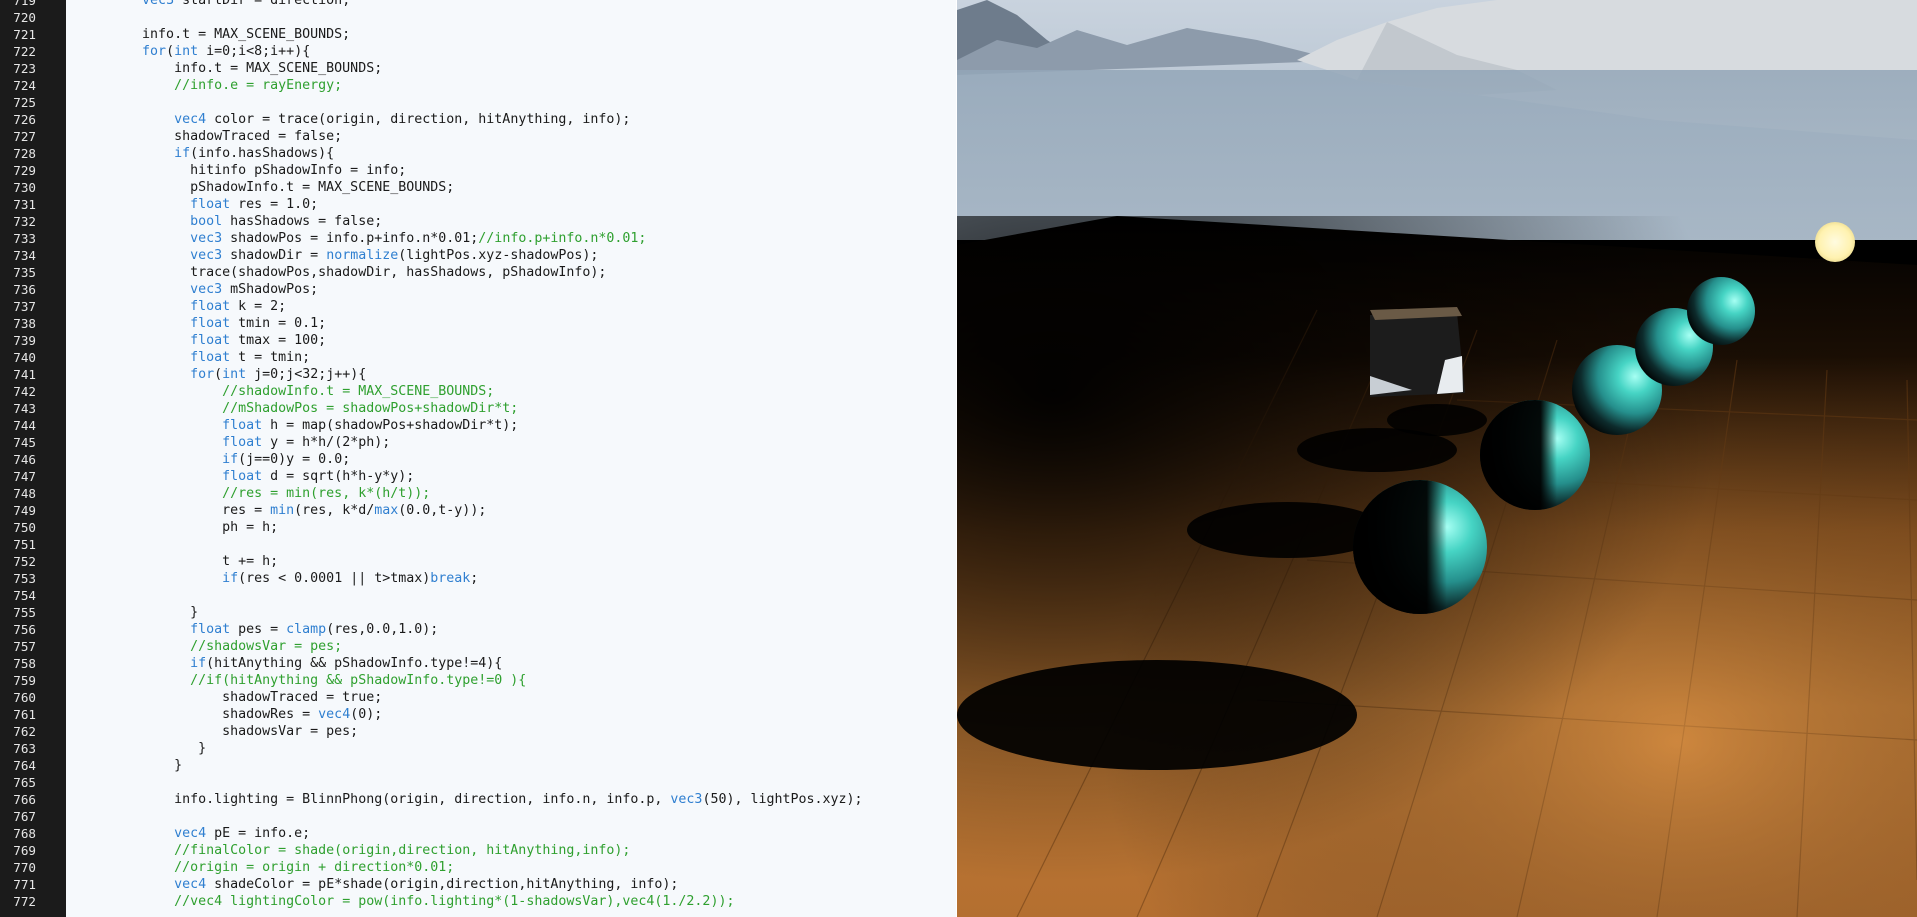 This screenshot has width=1917, height=917. Describe the element at coordinates (266, 646) in the screenshot. I see `code-comment: //shadowsVar = pes;` at that location.